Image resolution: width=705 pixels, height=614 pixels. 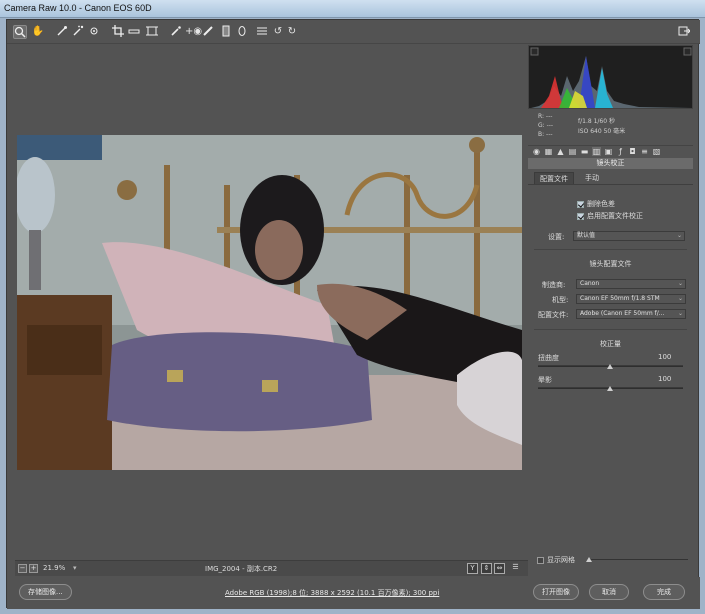 What do you see at coordinates (610, 178) in the screenshot?
I see `lens-tabs: 配置文件 手动` at bounding box center [610, 178].